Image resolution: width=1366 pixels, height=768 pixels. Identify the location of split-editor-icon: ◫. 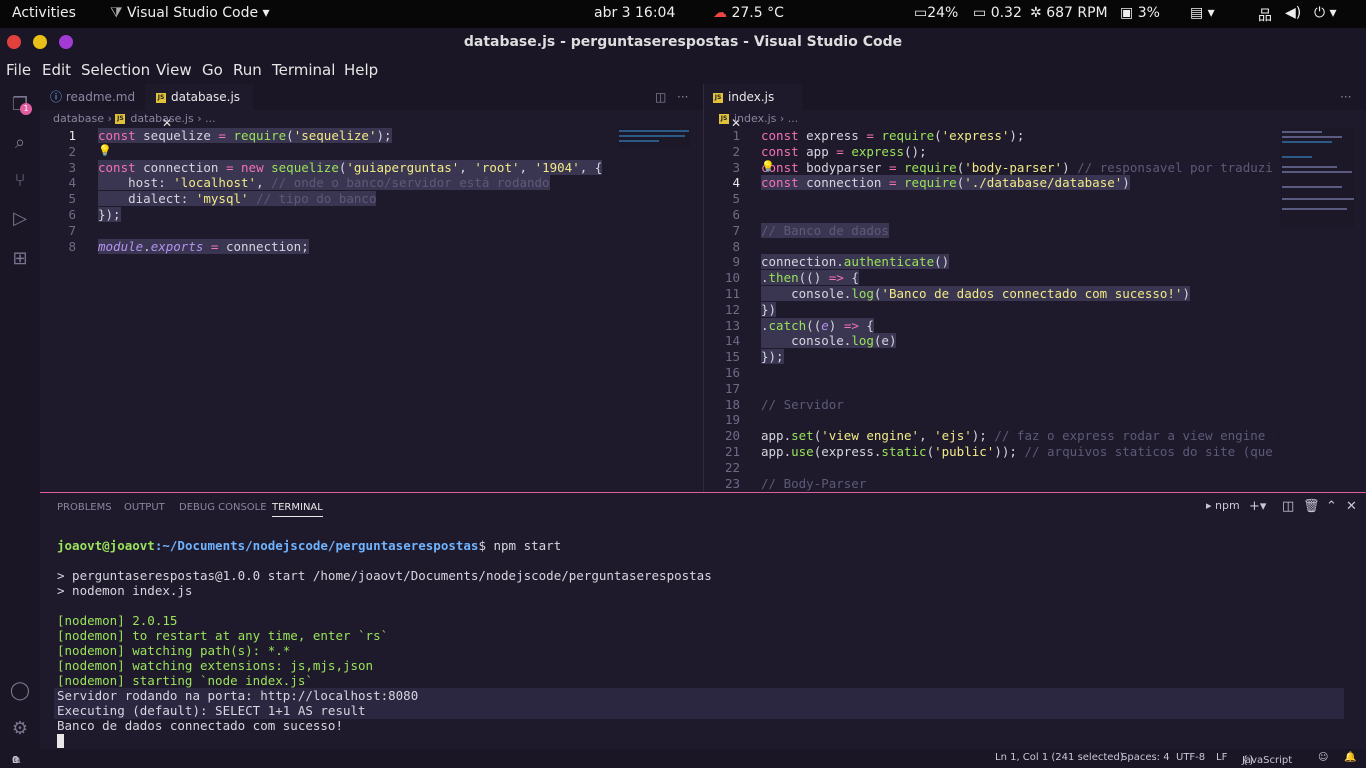
(660, 97).